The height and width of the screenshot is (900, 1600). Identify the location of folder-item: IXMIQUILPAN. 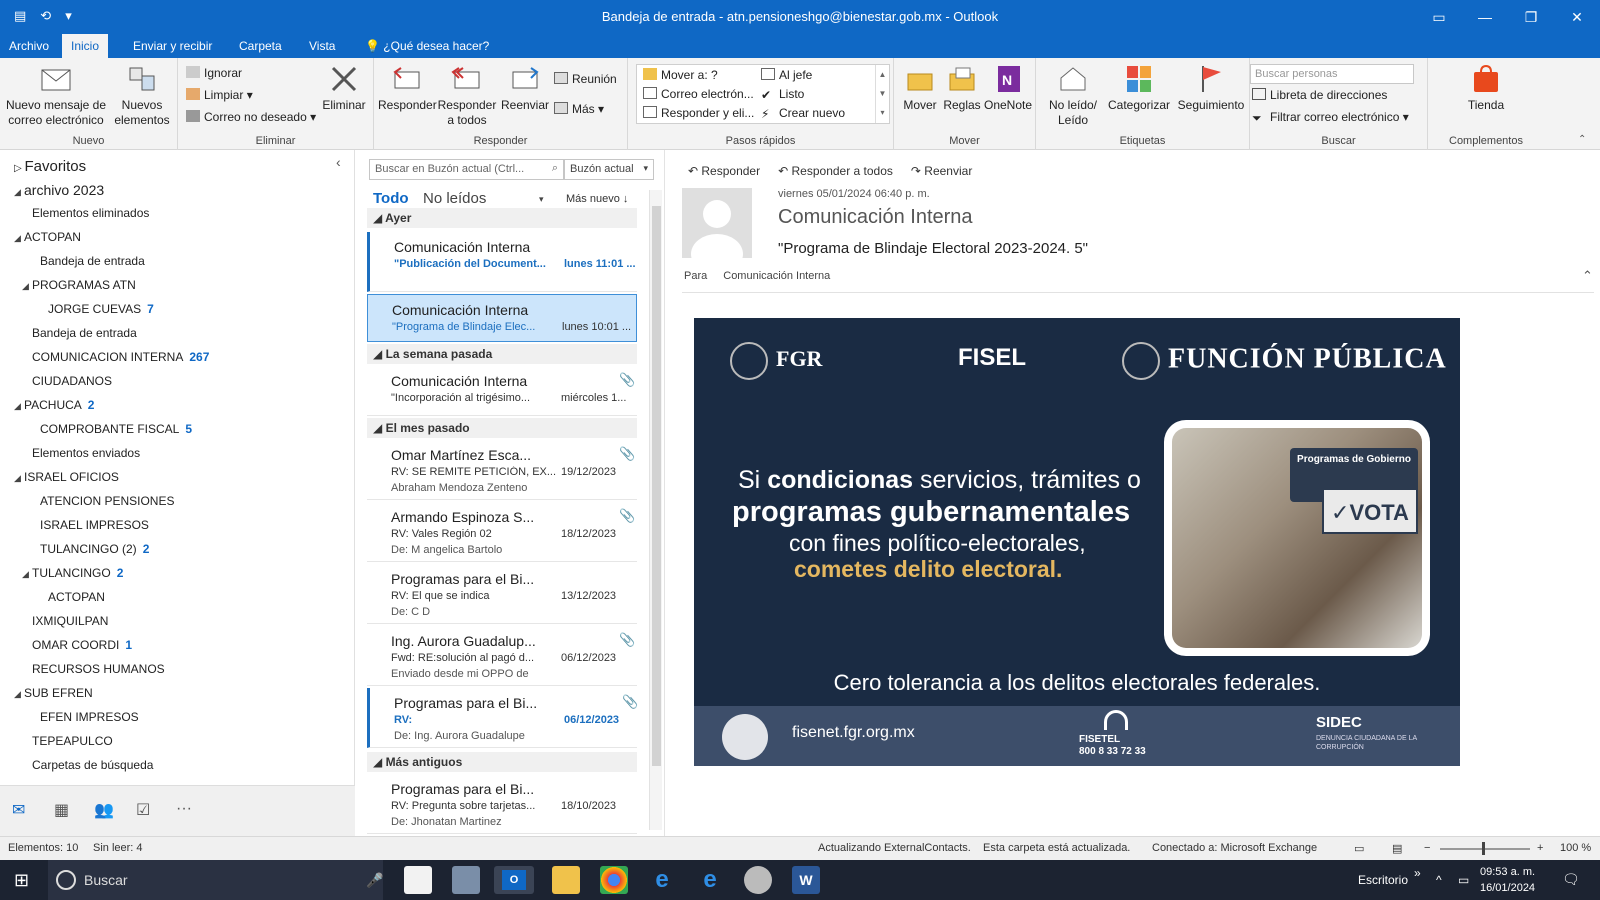
(68, 621).